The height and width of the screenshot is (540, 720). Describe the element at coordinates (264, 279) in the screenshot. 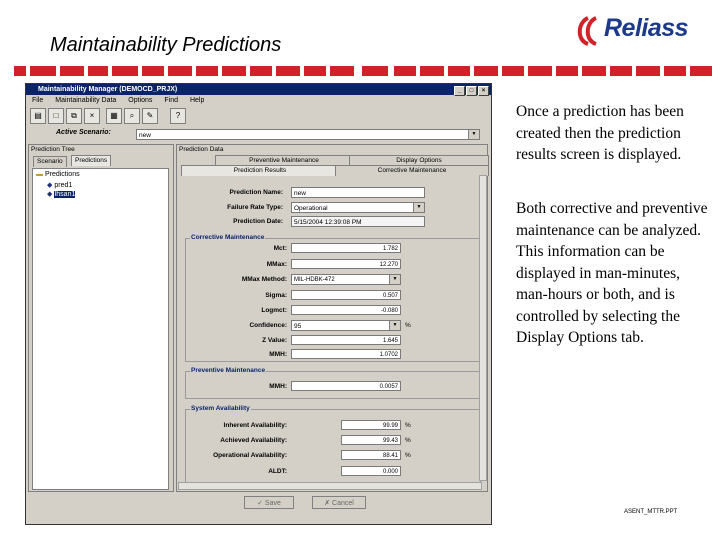

I see `mmax-method-label: MMax Method:` at that location.